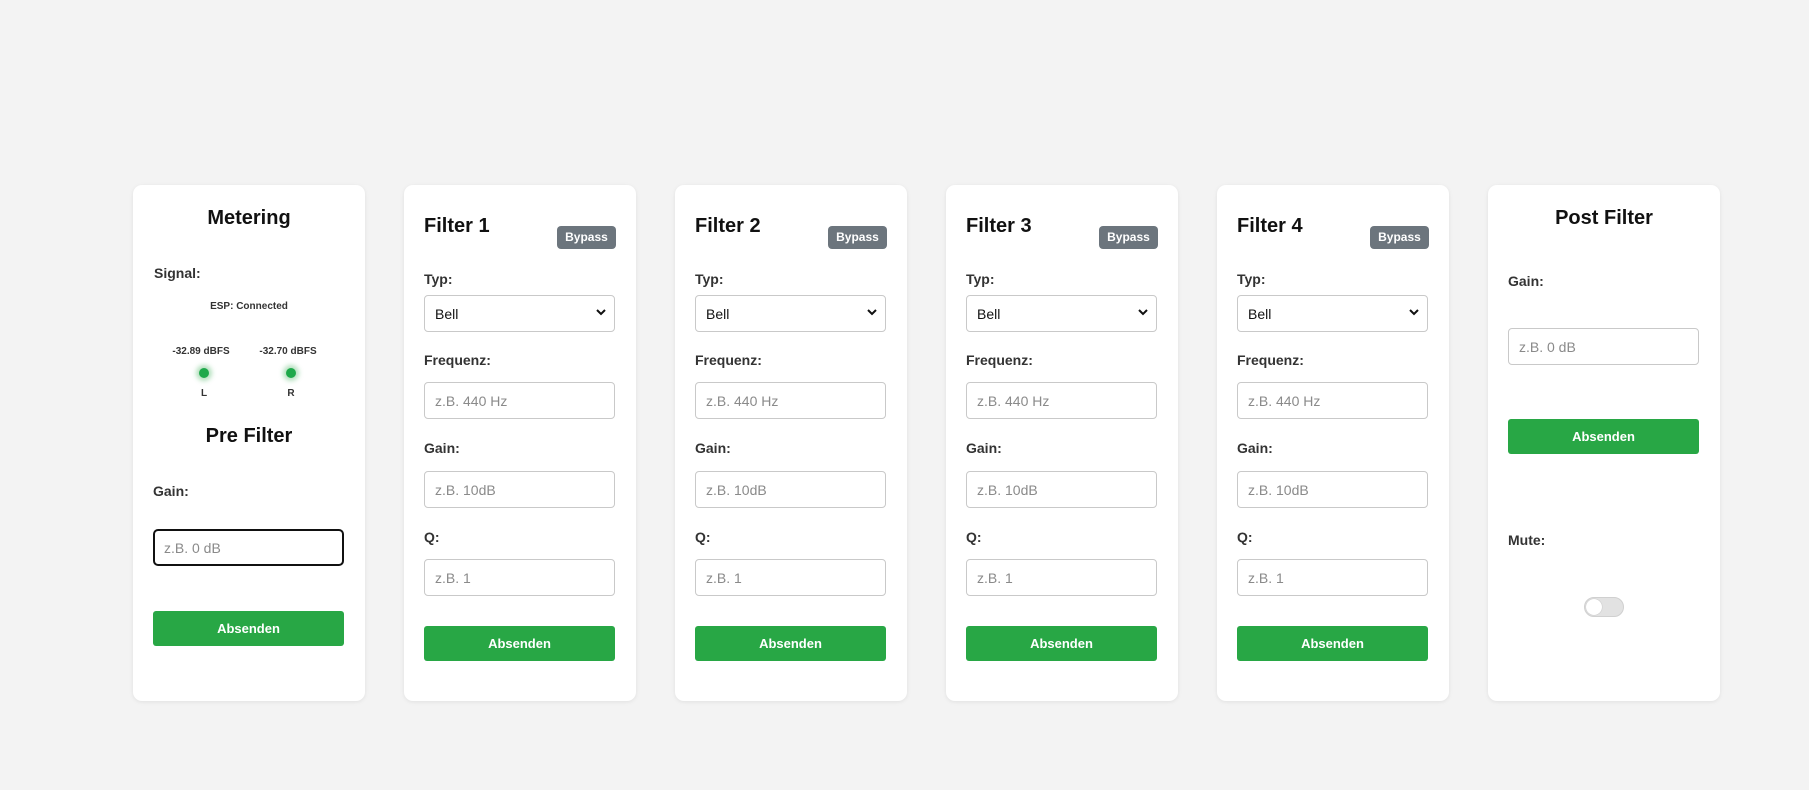 The height and width of the screenshot is (790, 1809). I want to click on left-signal-led, so click(204, 373).